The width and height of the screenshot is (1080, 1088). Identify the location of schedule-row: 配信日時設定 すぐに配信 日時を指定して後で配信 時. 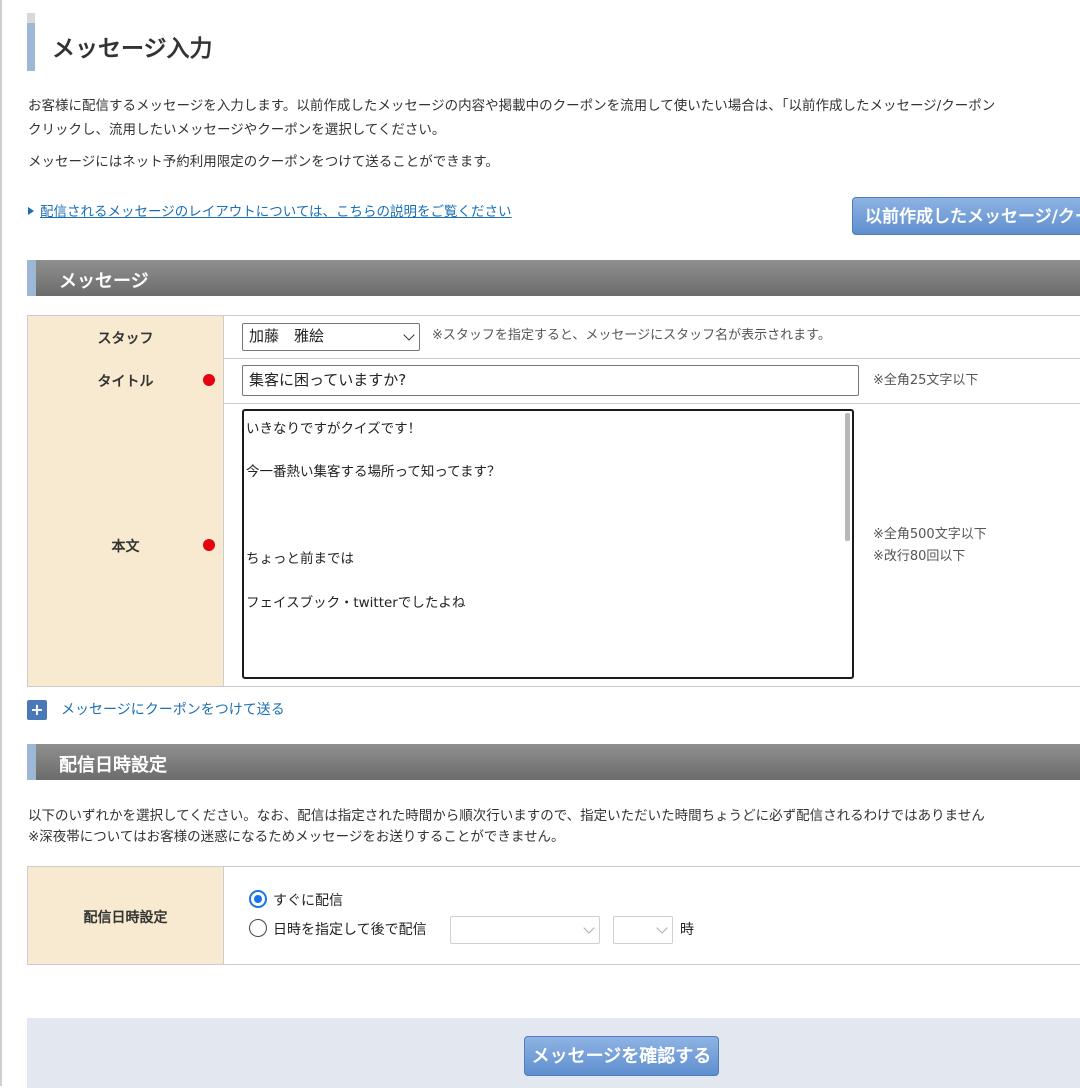
(553, 916).